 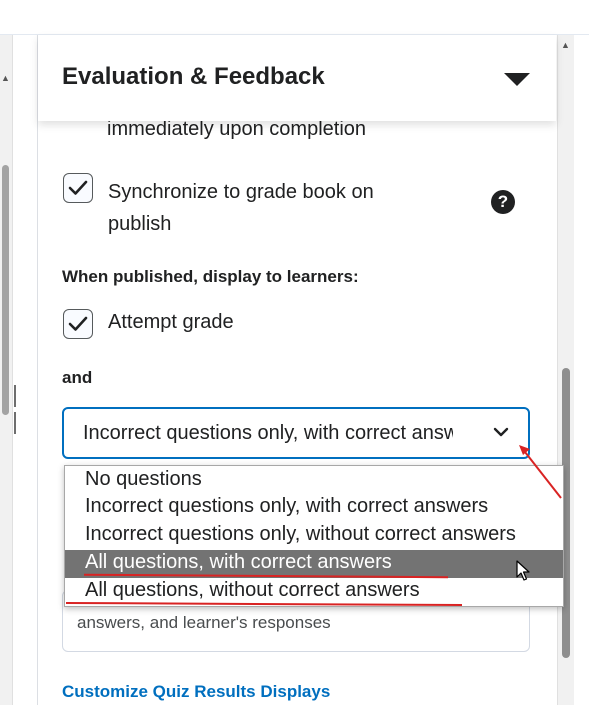 I want to click on annotation-arrow-icon, so click(x=540, y=472).